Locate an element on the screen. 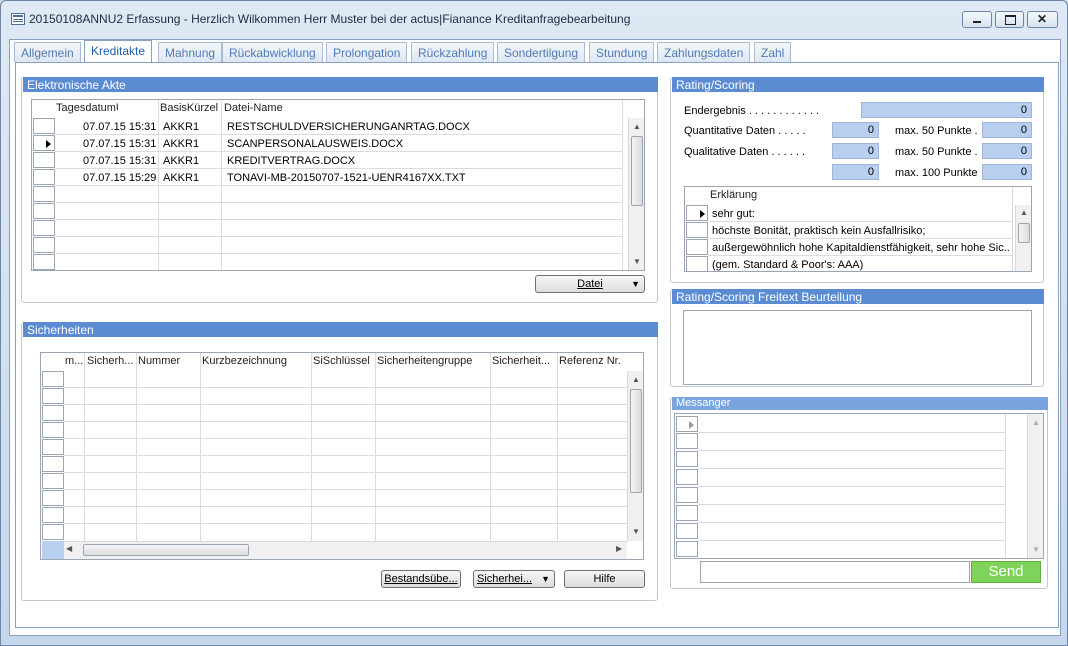 The image size is (1068, 646). table-cell: SCANPERSONALAUSWEIS.DOCX is located at coordinates (422, 144).